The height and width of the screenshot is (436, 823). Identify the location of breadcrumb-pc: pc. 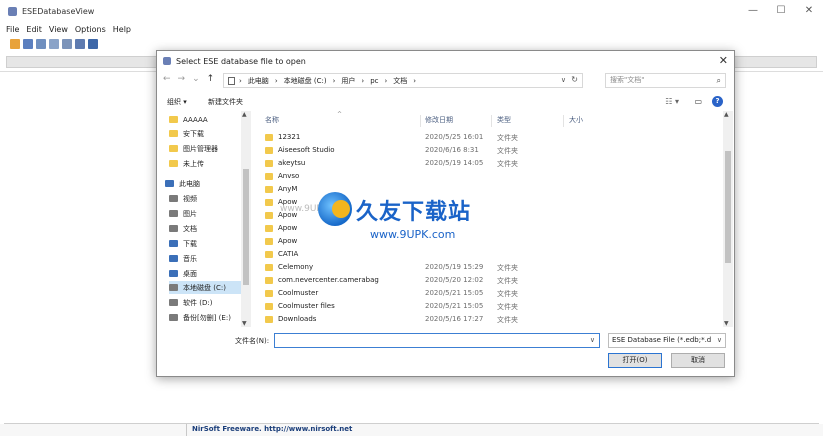
(374, 81).